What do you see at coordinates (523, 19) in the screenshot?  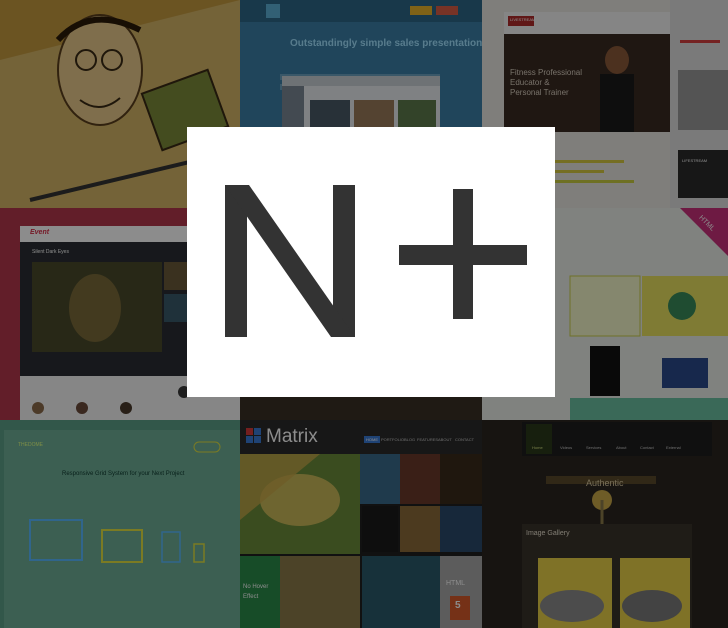 I see `fitness-logo: LIVESTREAM` at bounding box center [523, 19].